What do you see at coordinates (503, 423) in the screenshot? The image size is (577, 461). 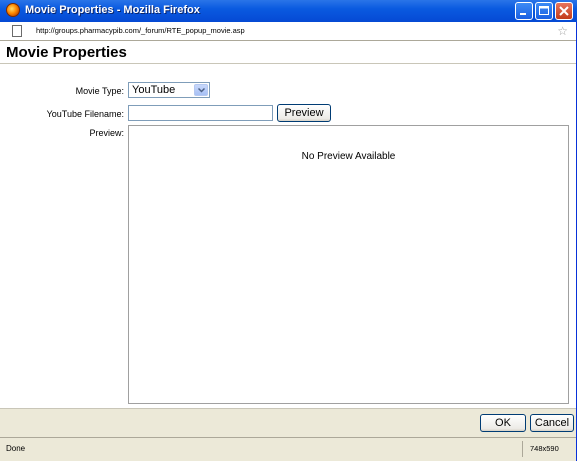 I see `ok-button: OK` at bounding box center [503, 423].